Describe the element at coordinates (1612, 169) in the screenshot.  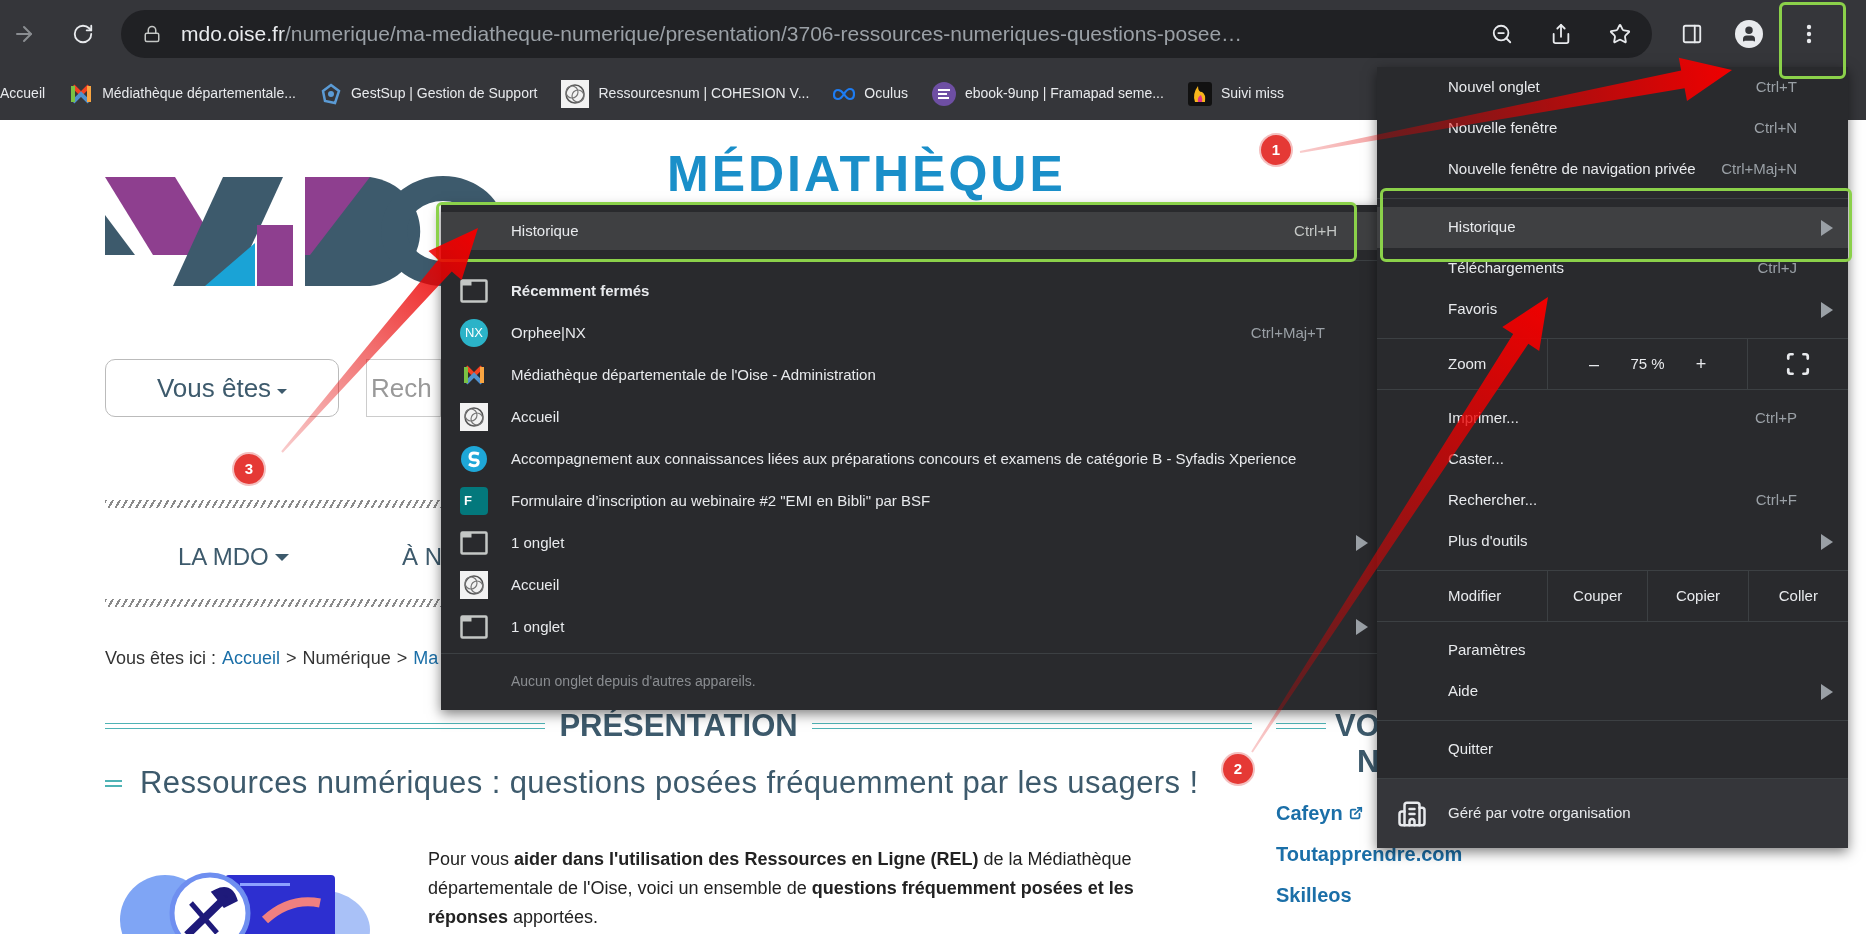
I see `menu-item: Nouvelle fenêtre de navigation privée Ctrl+Maj+N` at that location.